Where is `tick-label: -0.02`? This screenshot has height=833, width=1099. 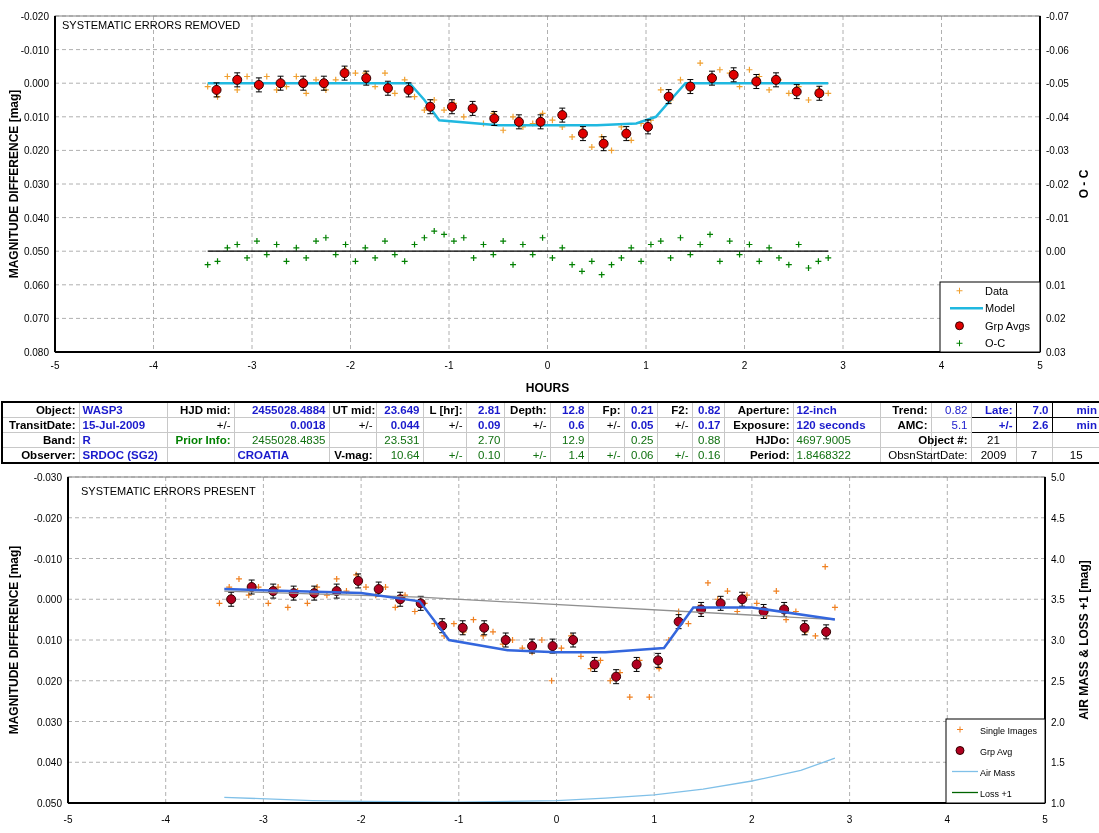 tick-label: -0.02 is located at coordinates (1057, 184).